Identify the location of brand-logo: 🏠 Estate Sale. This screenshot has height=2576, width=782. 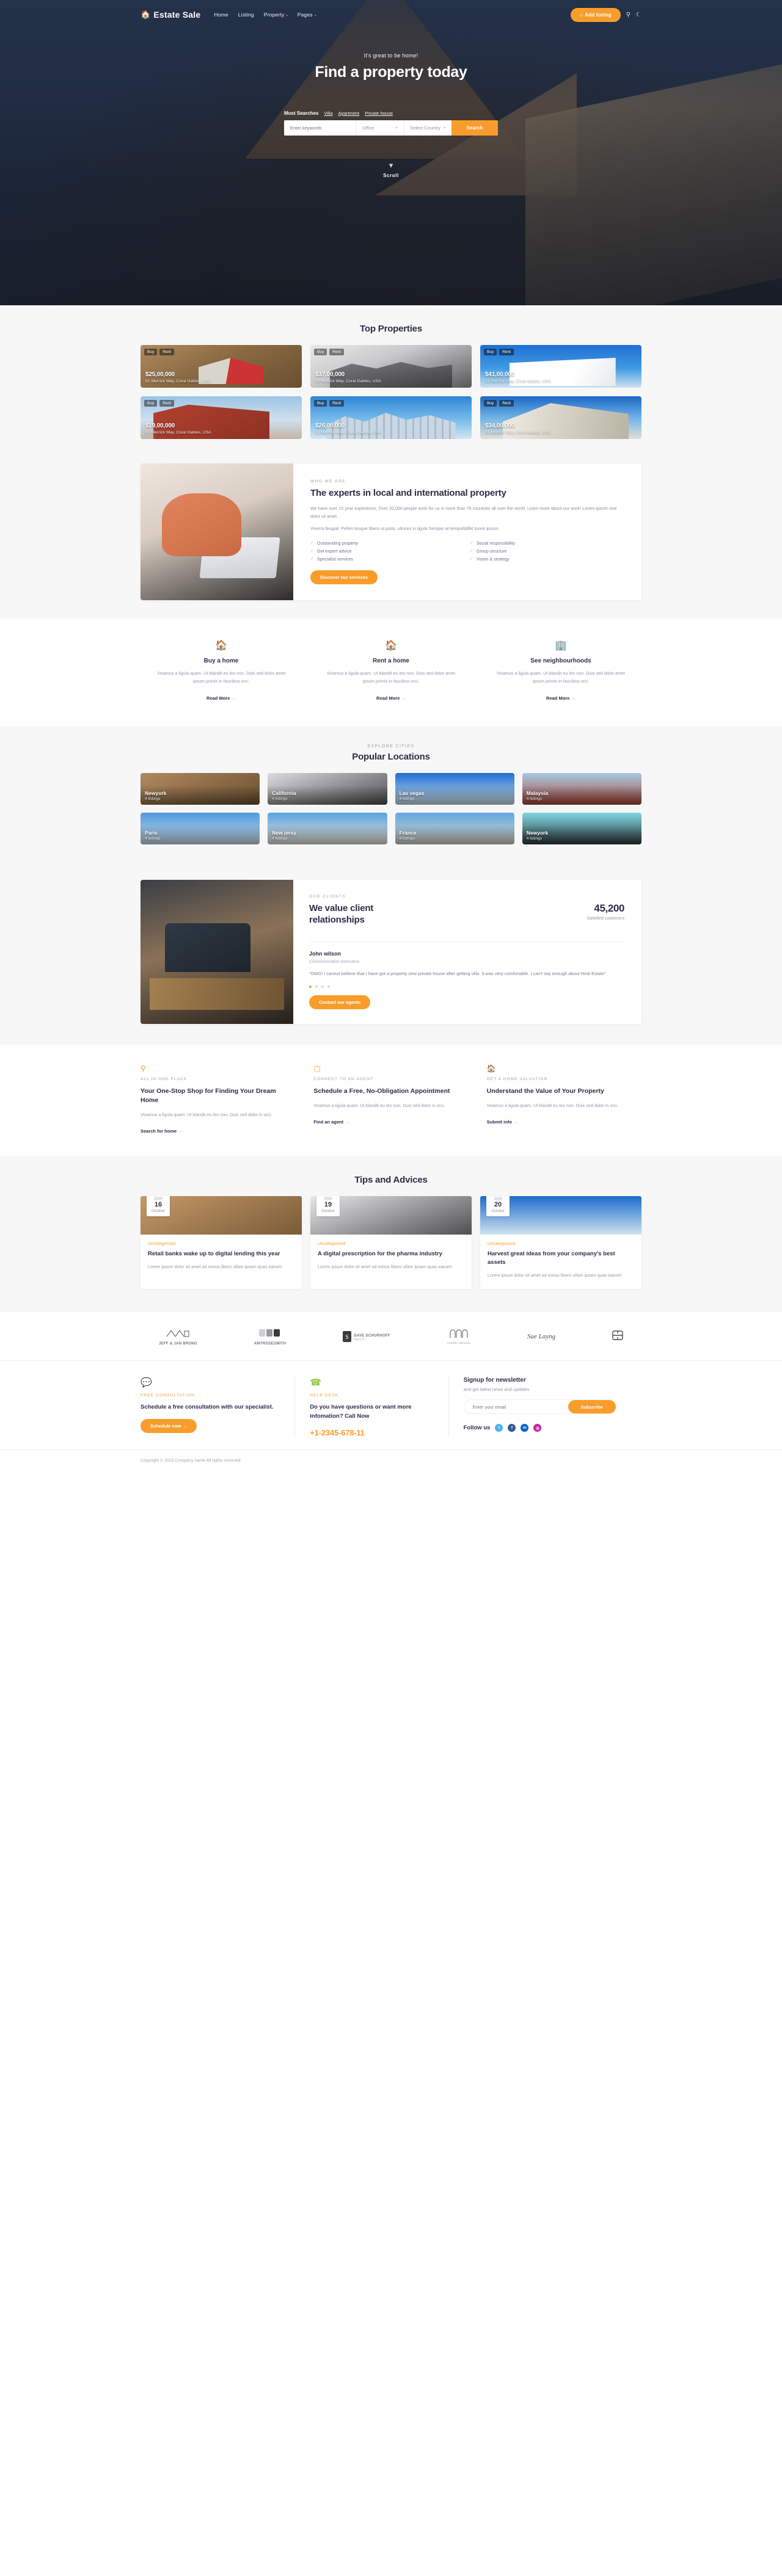
(170, 15).